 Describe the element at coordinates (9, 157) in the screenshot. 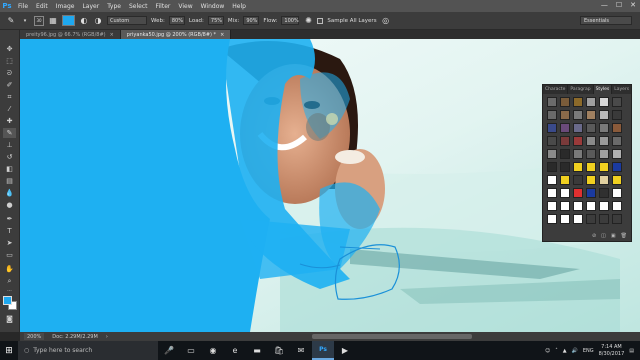

I see `history-brush-tool-icon: ↺` at that location.